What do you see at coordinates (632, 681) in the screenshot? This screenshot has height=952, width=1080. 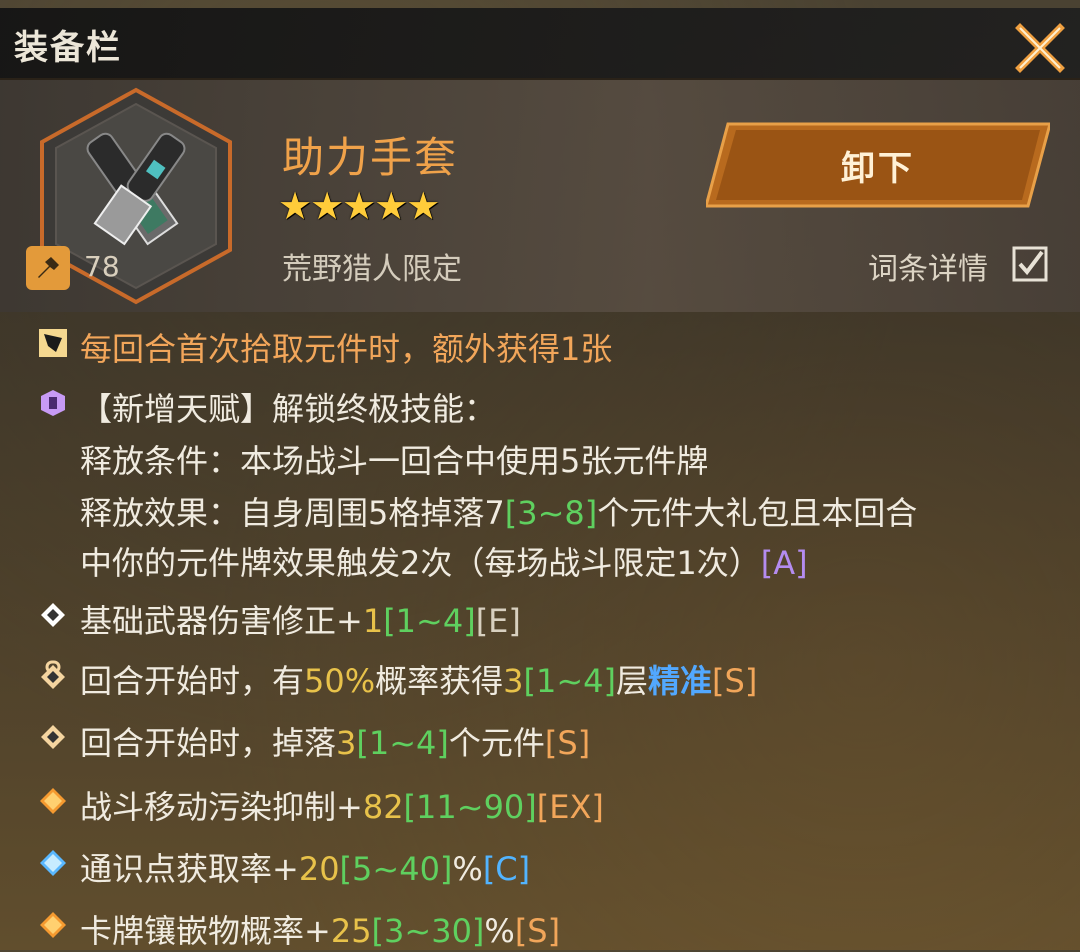 I see `attr-line-7-unit: 层` at bounding box center [632, 681].